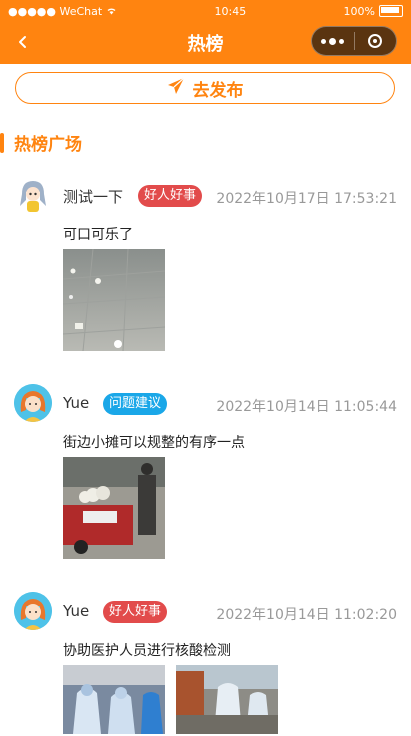 The image size is (411, 736). What do you see at coordinates (359, 11) in the screenshot?
I see `battery-percent: 100%` at bounding box center [359, 11].